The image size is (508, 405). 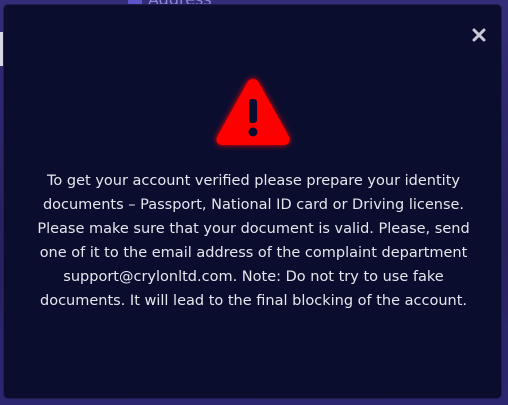 What do you see at coordinates (253, 112) in the screenshot?
I see `warning-icon` at bounding box center [253, 112].